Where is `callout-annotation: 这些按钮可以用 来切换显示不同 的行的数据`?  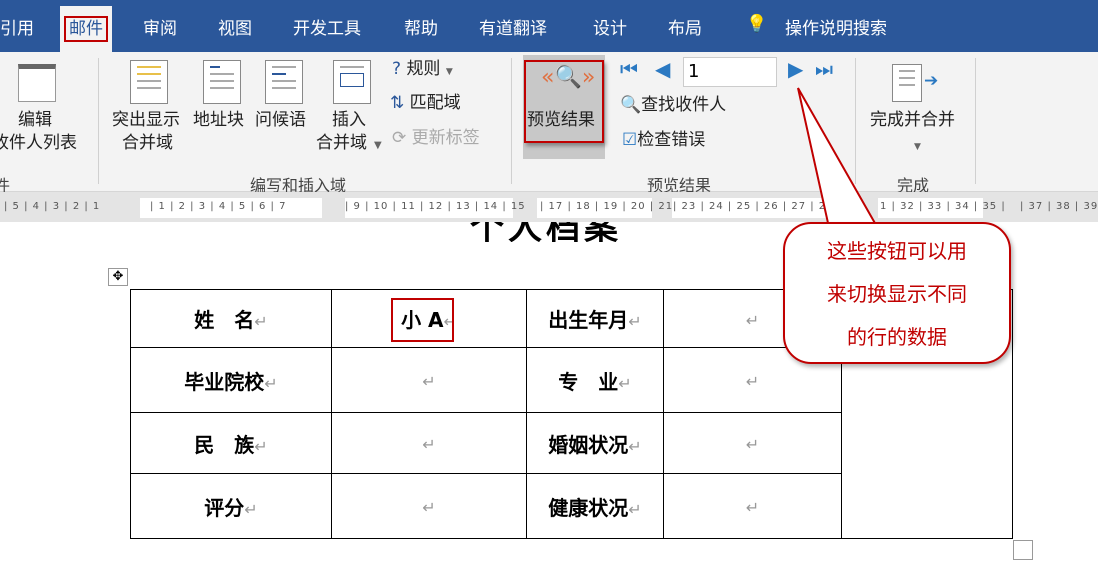
callout-annotation: 这些按钮可以用 来切换显示不同 的行的数据 is located at coordinates (897, 293).